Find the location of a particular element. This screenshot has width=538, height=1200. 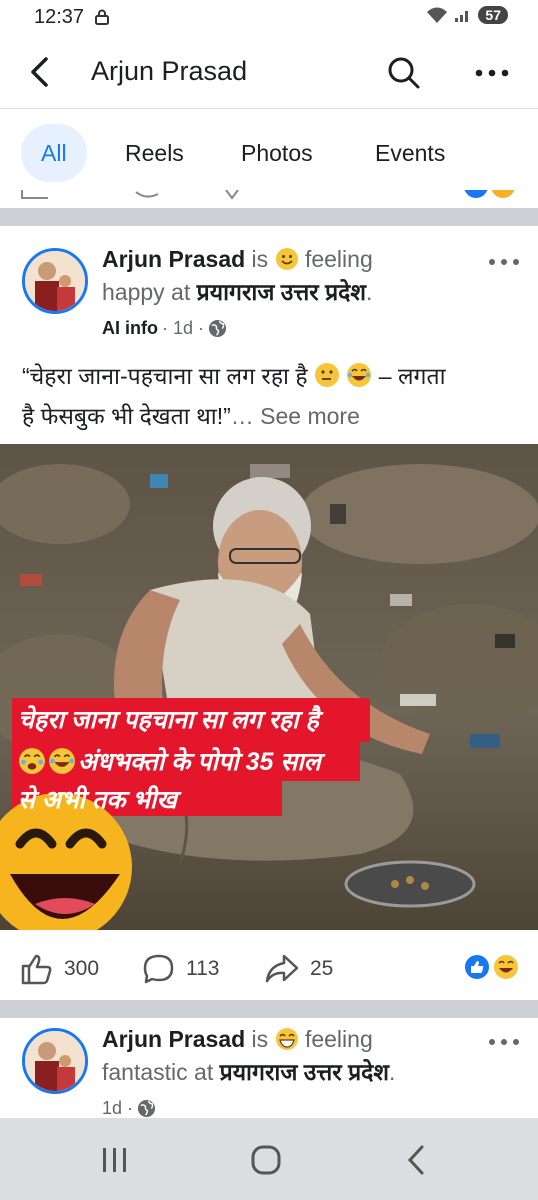

more-options-icon is located at coordinates (492, 73).